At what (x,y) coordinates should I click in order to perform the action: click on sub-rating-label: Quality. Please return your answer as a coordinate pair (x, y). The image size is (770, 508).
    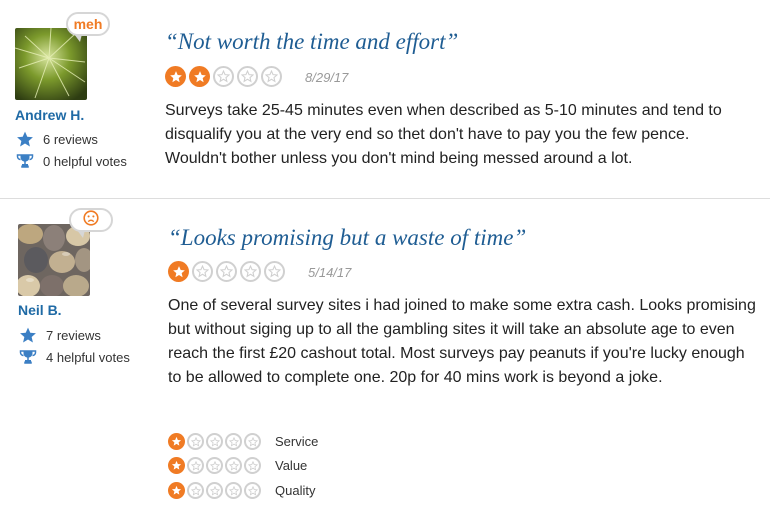
    Looking at the image, I should click on (295, 490).